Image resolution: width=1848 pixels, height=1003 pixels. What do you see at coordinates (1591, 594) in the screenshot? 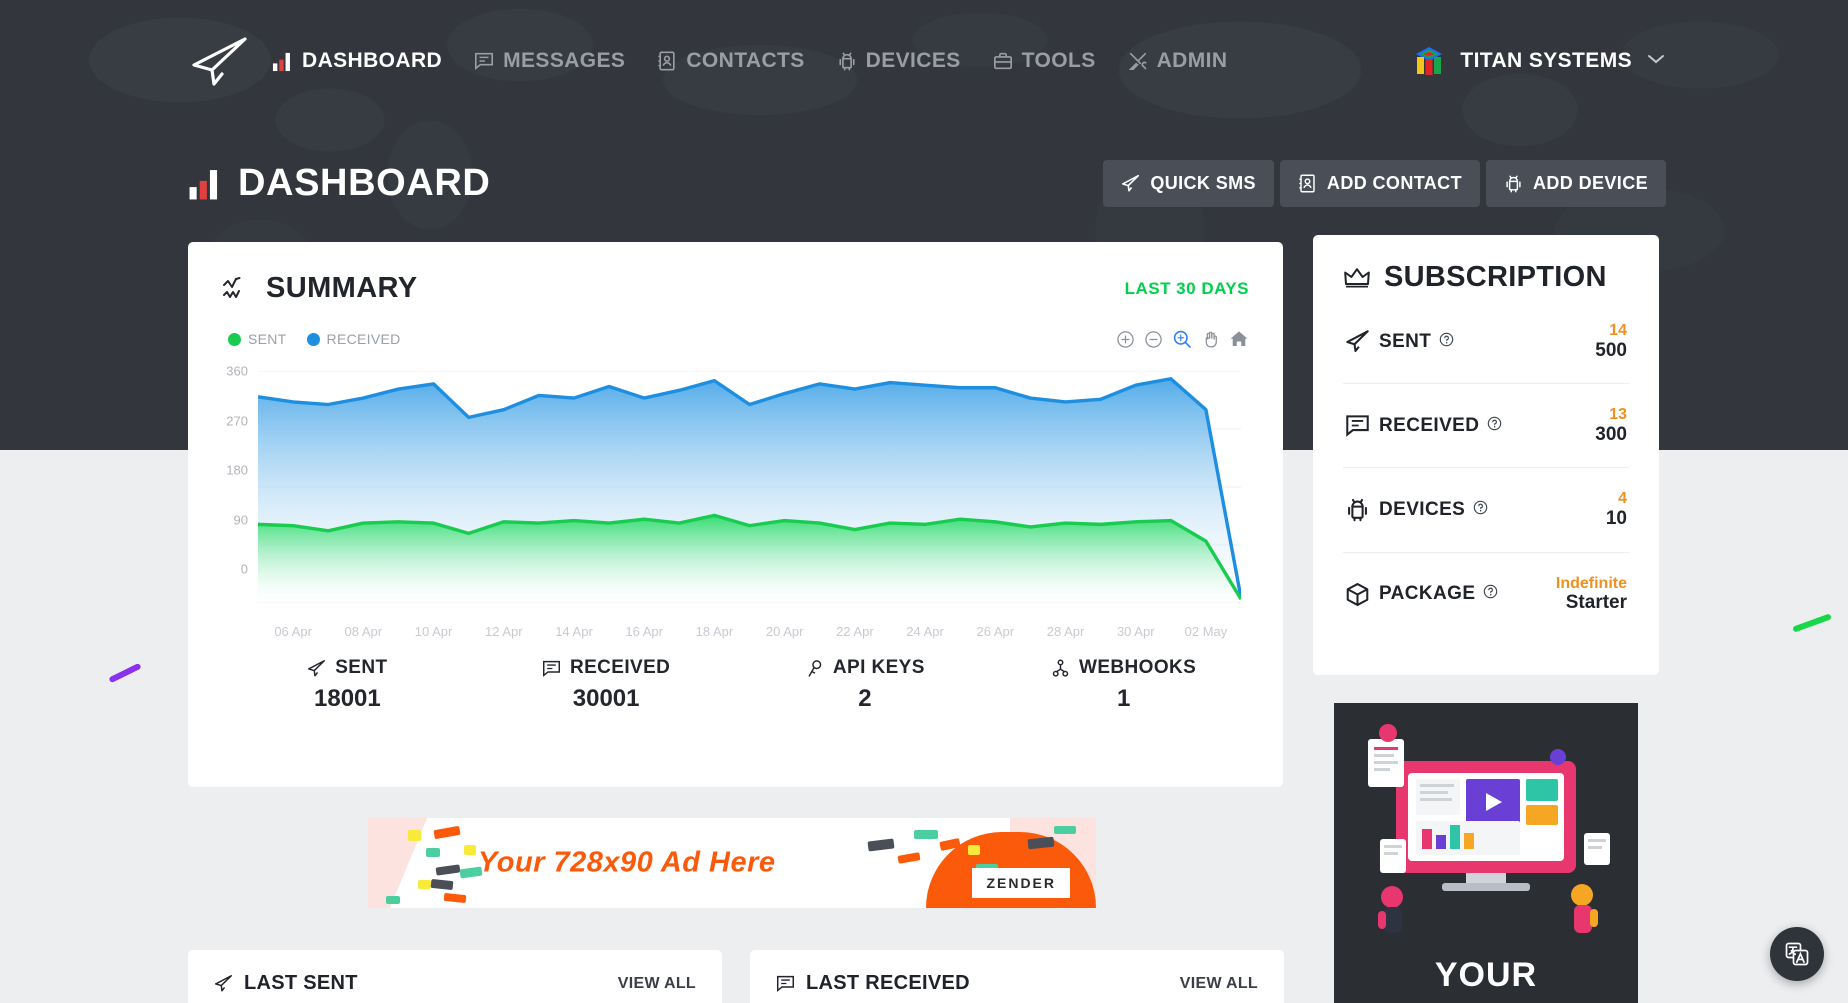
I see `subscription-row-values: Indefinite Starter` at bounding box center [1591, 594].